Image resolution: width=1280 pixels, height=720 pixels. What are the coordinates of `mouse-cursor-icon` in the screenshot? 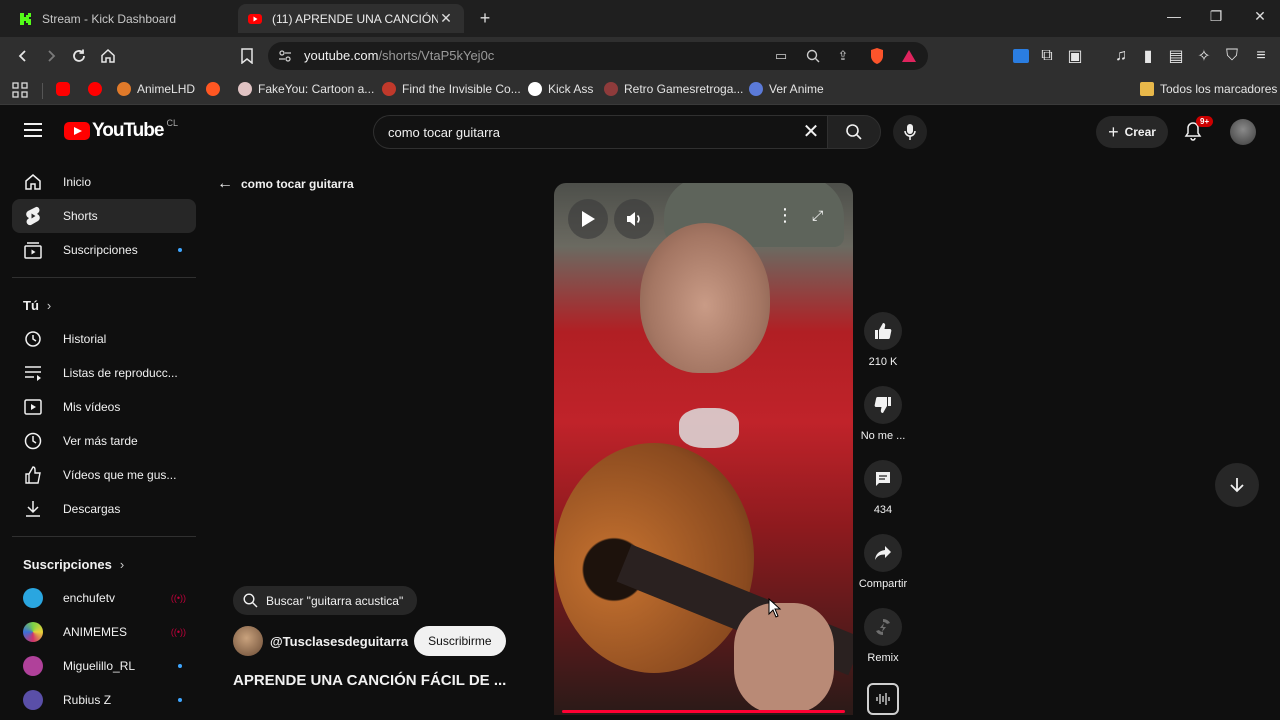 It's located at (775, 608).